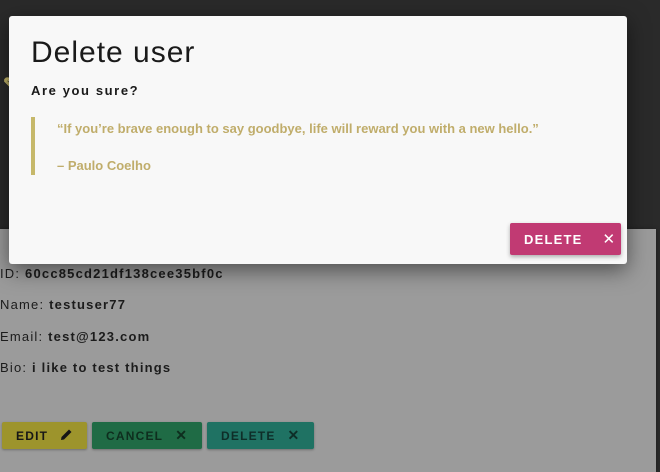  I want to click on confirm-delete-label: DELETE, so click(553, 239).